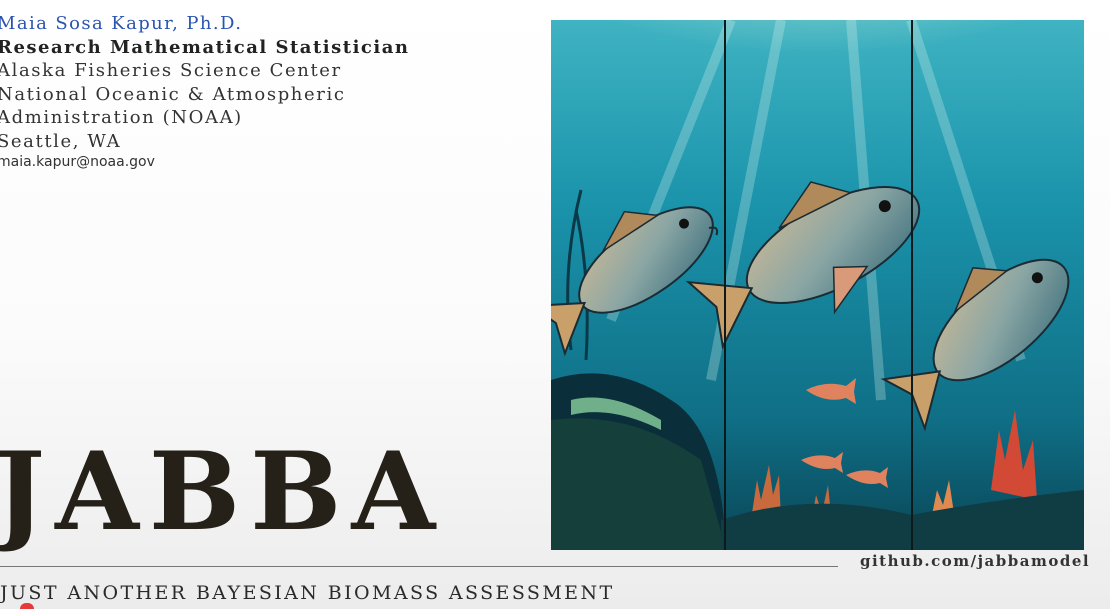  Describe the element at coordinates (205, 47) in the screenshot. I see `author-title: Research Mathematical Statistician` at that location.